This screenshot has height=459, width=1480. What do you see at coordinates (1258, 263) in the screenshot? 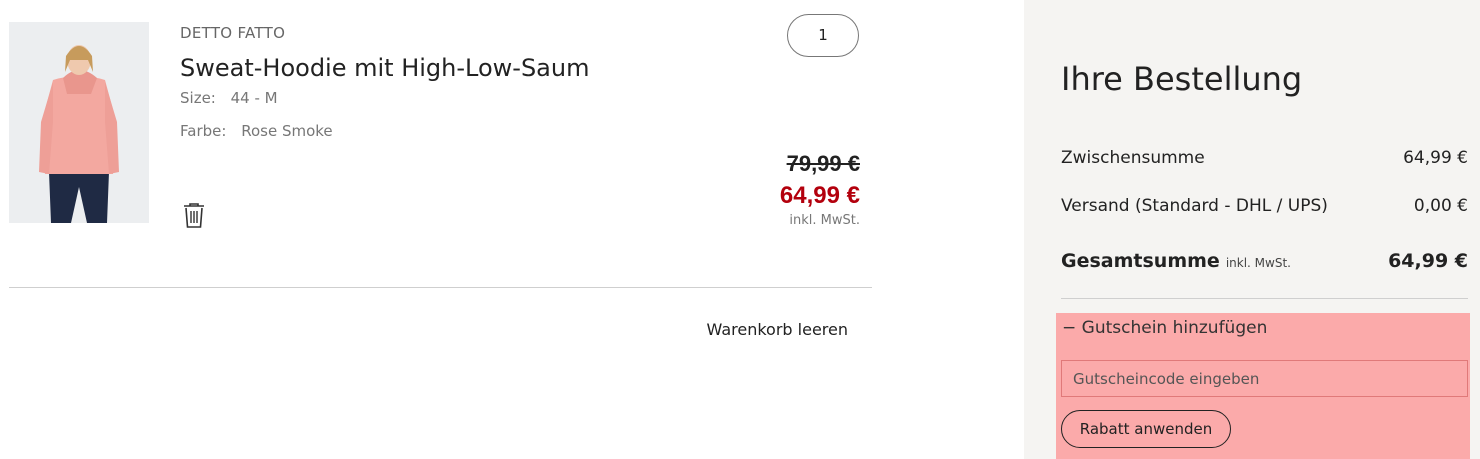
I see `total-tax-note: inkl. MwSt.` at bounding box center [1258, 263].